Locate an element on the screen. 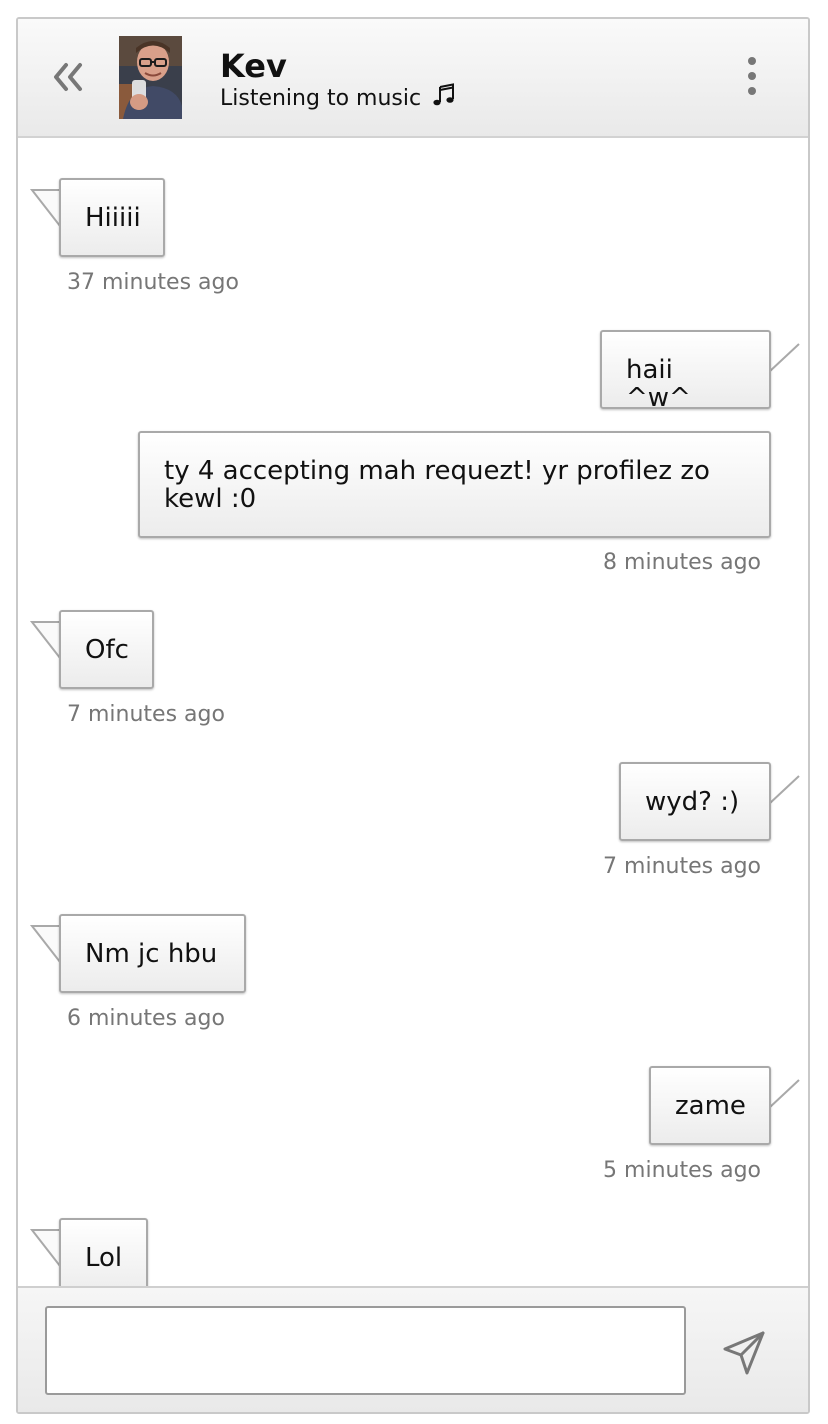  chat-header: Kev Listening to music is located at coordinates (413, 78).